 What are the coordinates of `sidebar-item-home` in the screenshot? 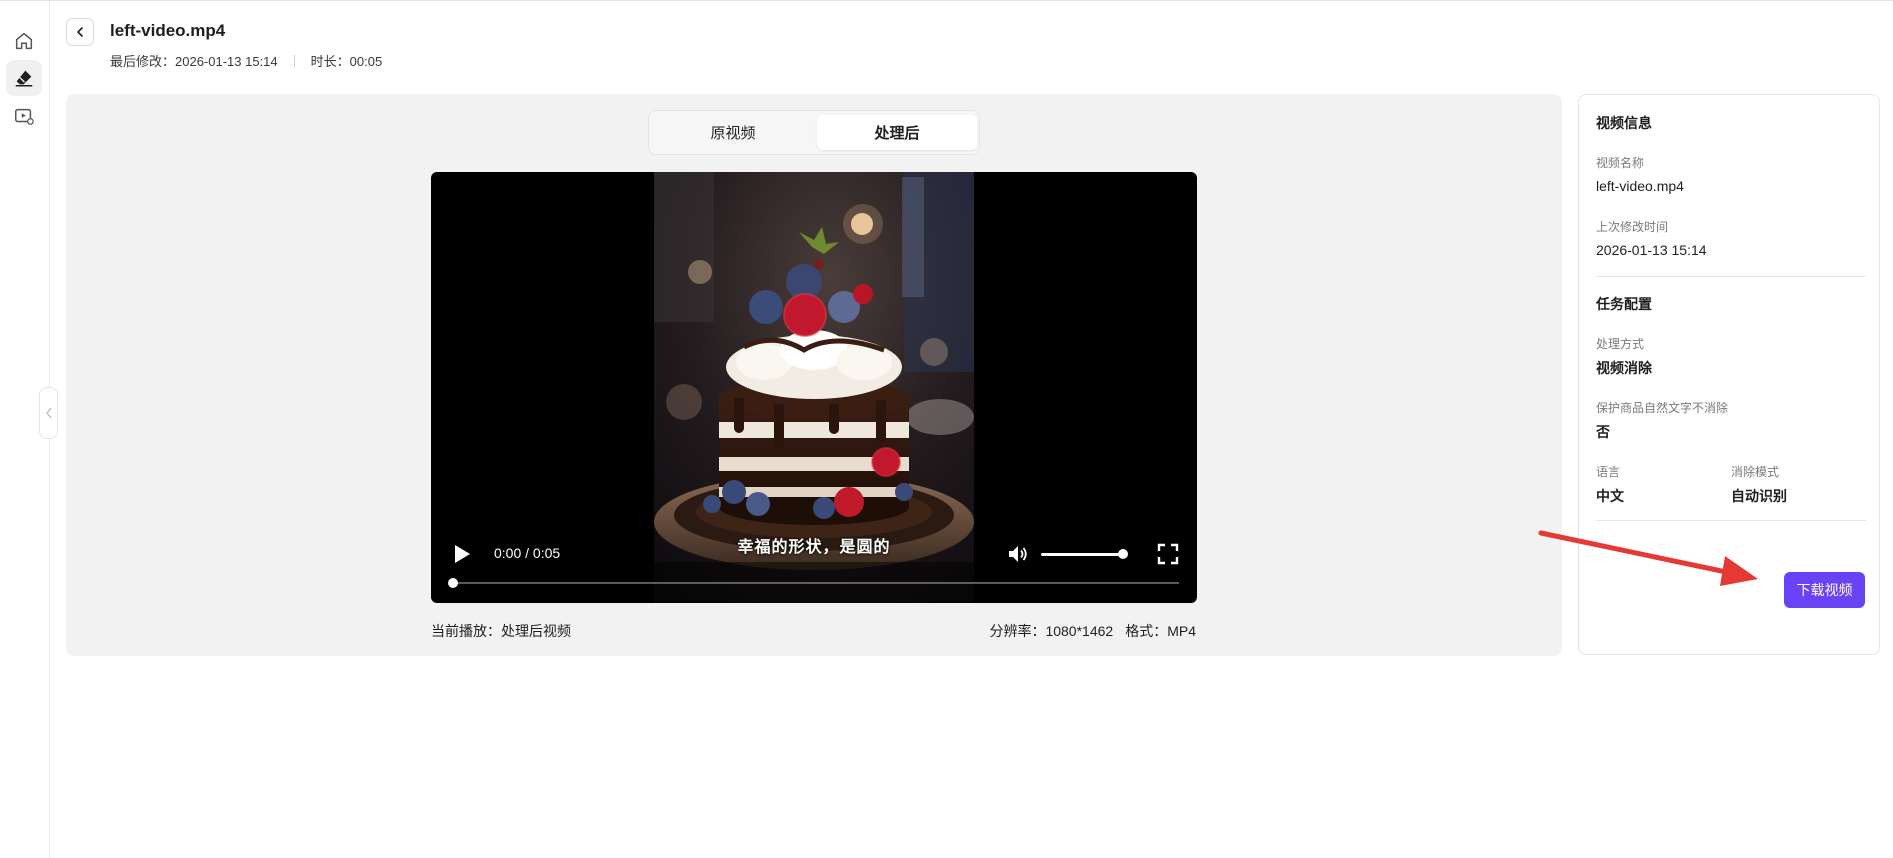 It's located at (24, 41).